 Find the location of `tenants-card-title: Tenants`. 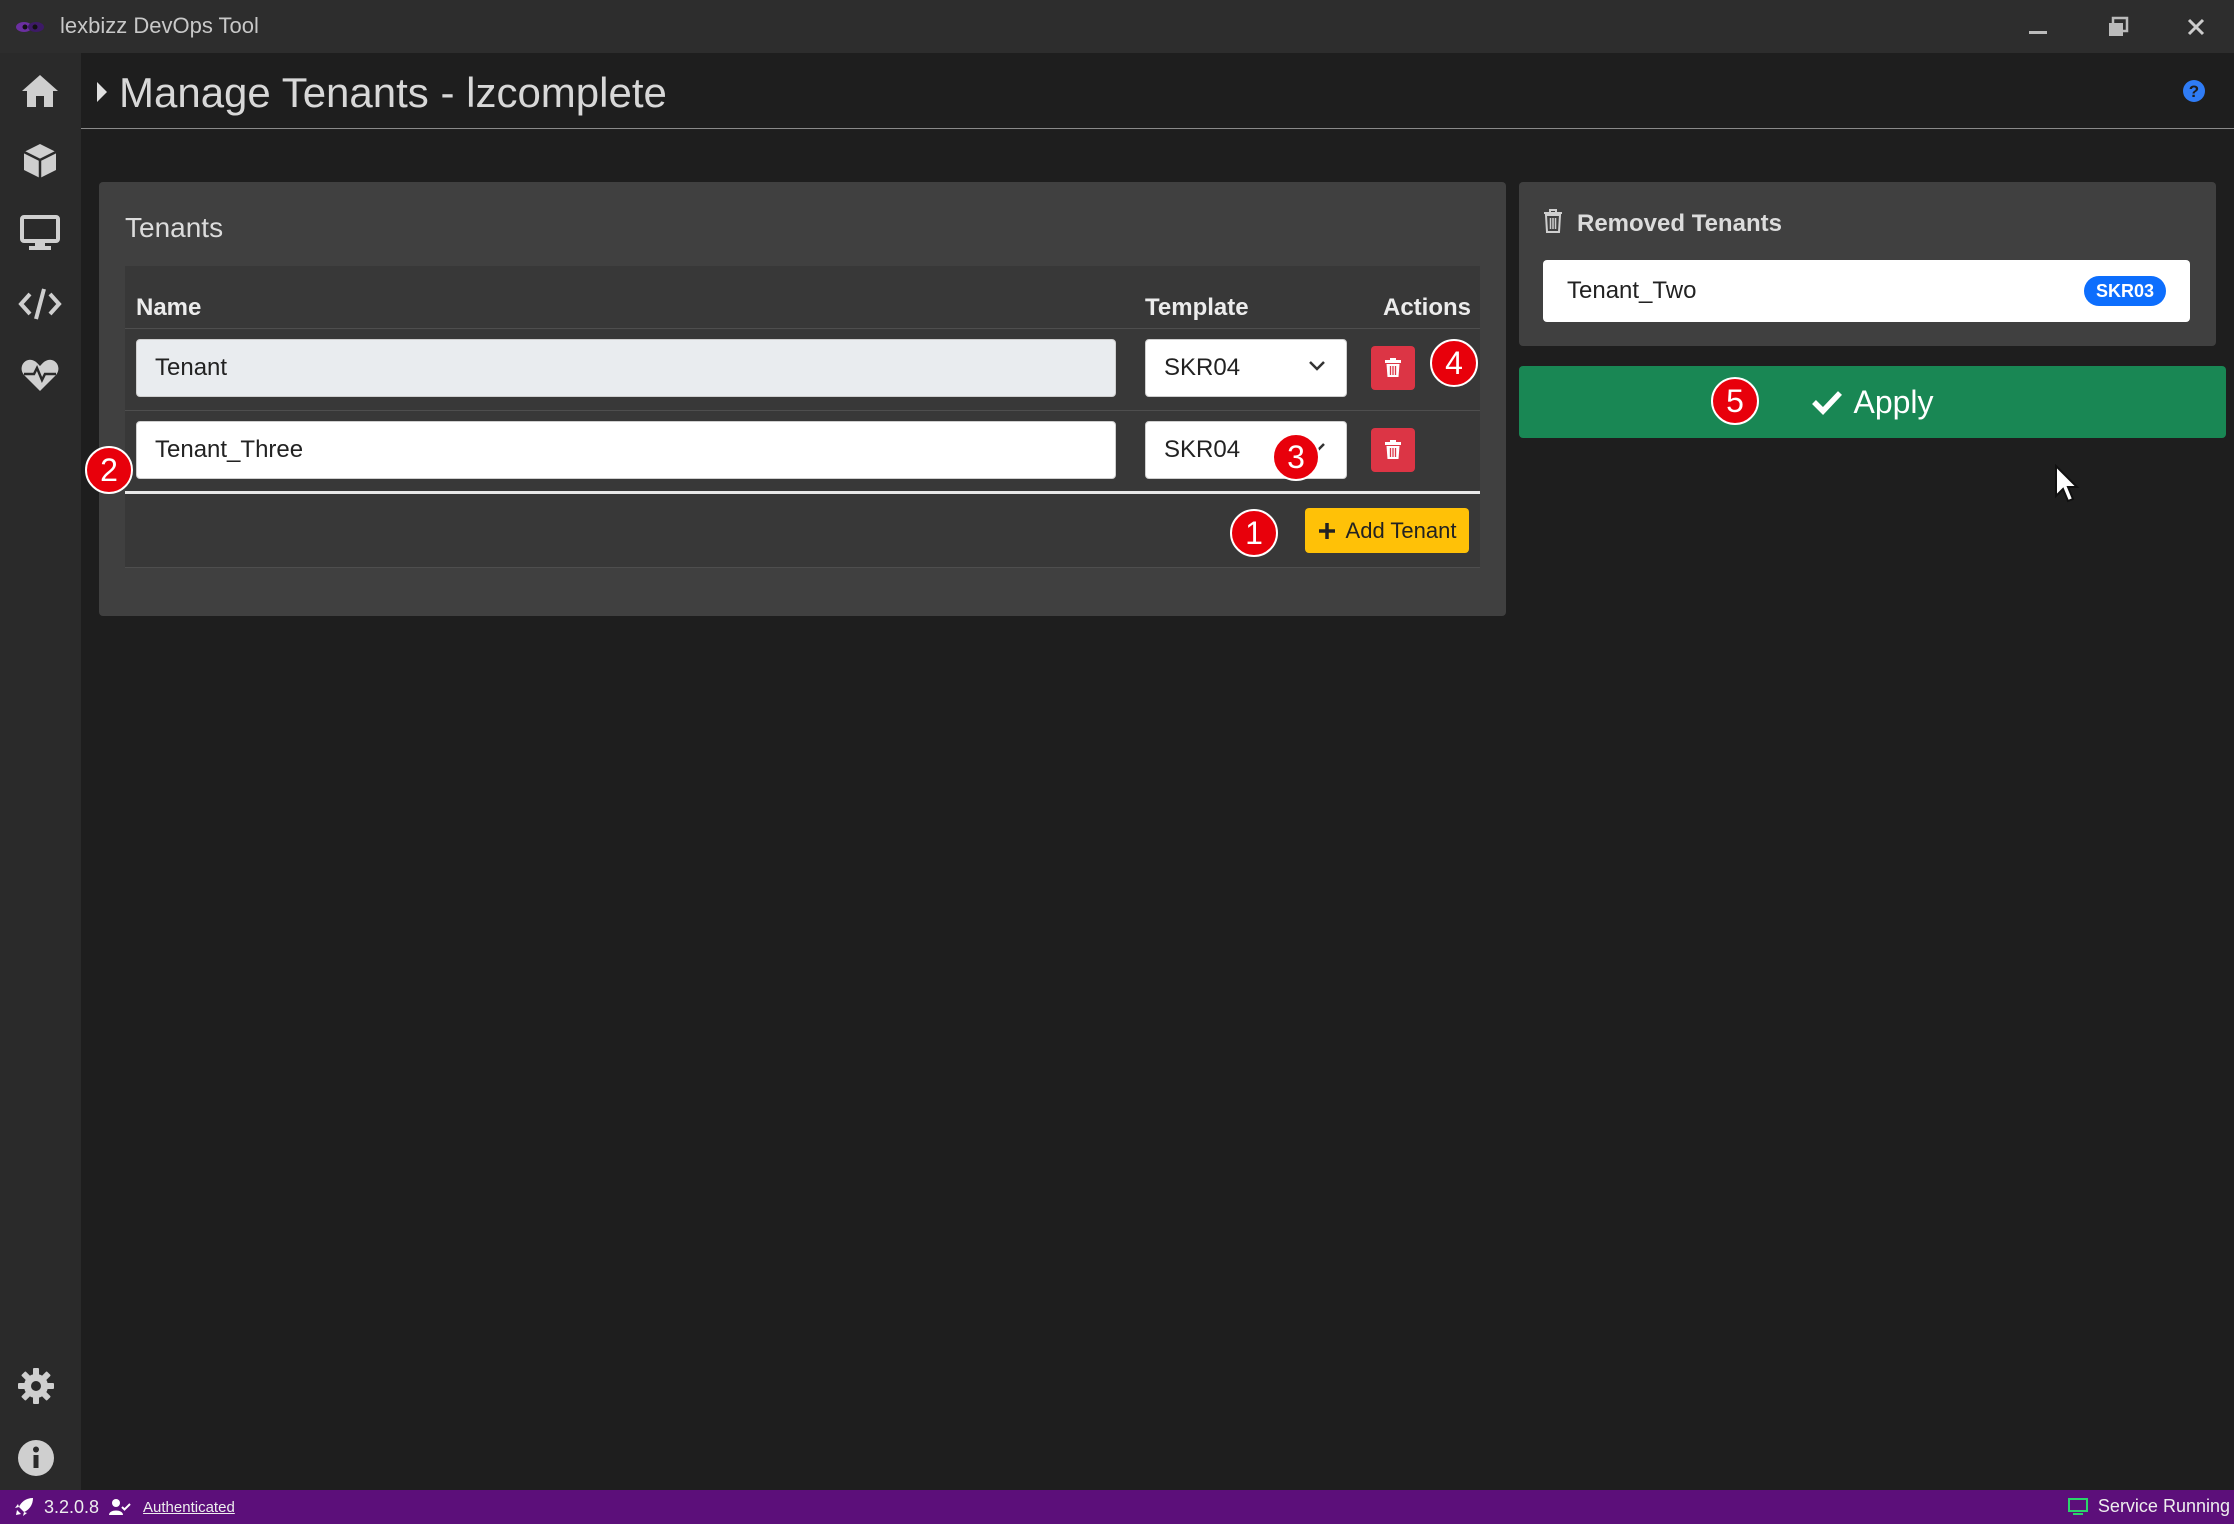

tenants-card-title: Tenants is located at coordinates (174, 227).